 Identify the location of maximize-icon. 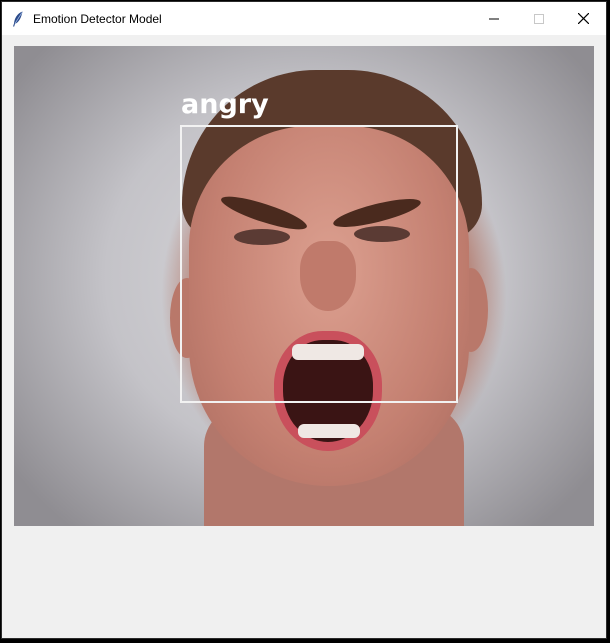
(538, 18).